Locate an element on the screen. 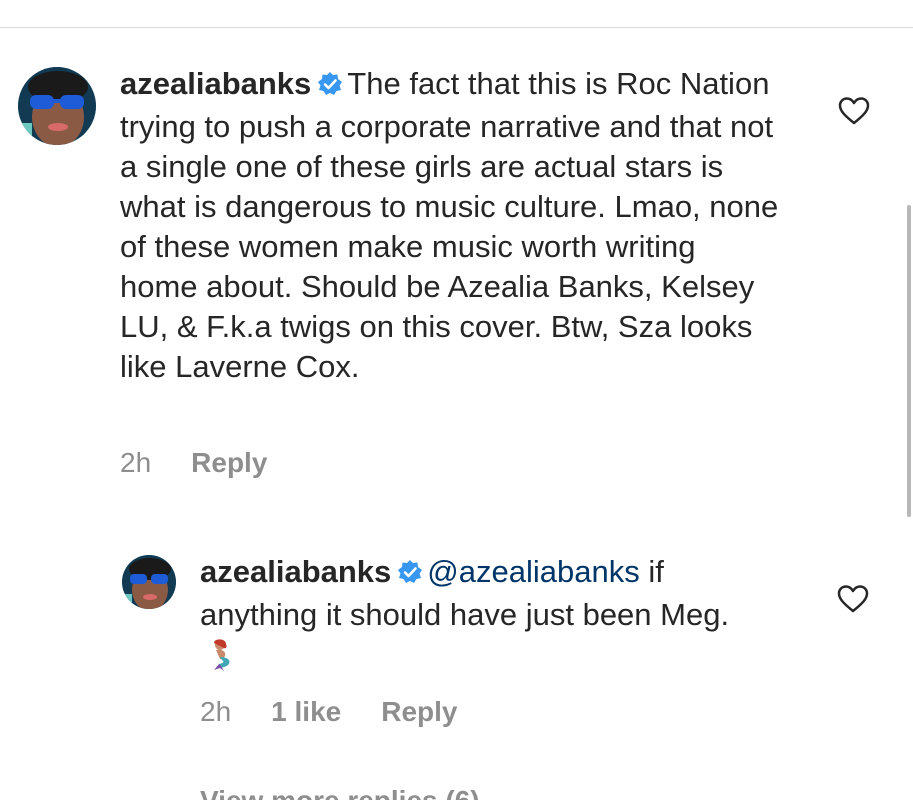  scrollbar is located at coordinates (909, 361).